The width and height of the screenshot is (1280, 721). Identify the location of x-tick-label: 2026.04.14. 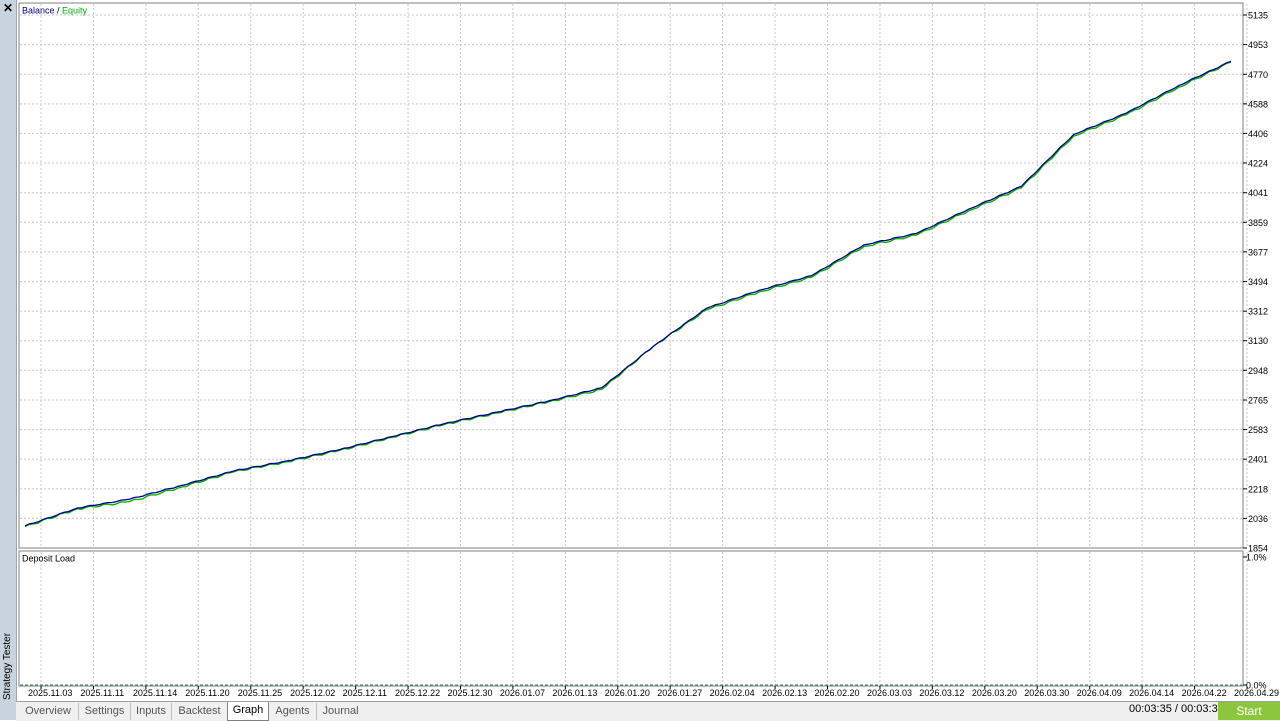
(1151, 693).